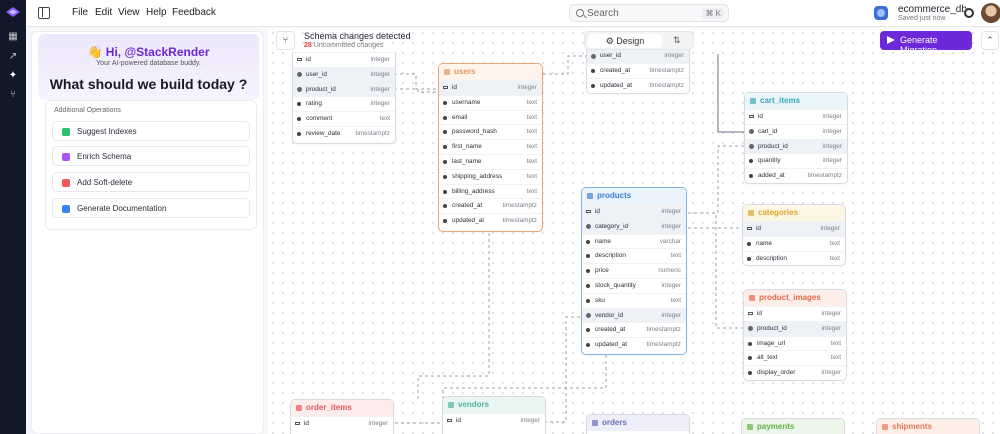 The height and width of the screenshot is (434, 1000). I want to click on table-row: price numeric, so click(634, 270).